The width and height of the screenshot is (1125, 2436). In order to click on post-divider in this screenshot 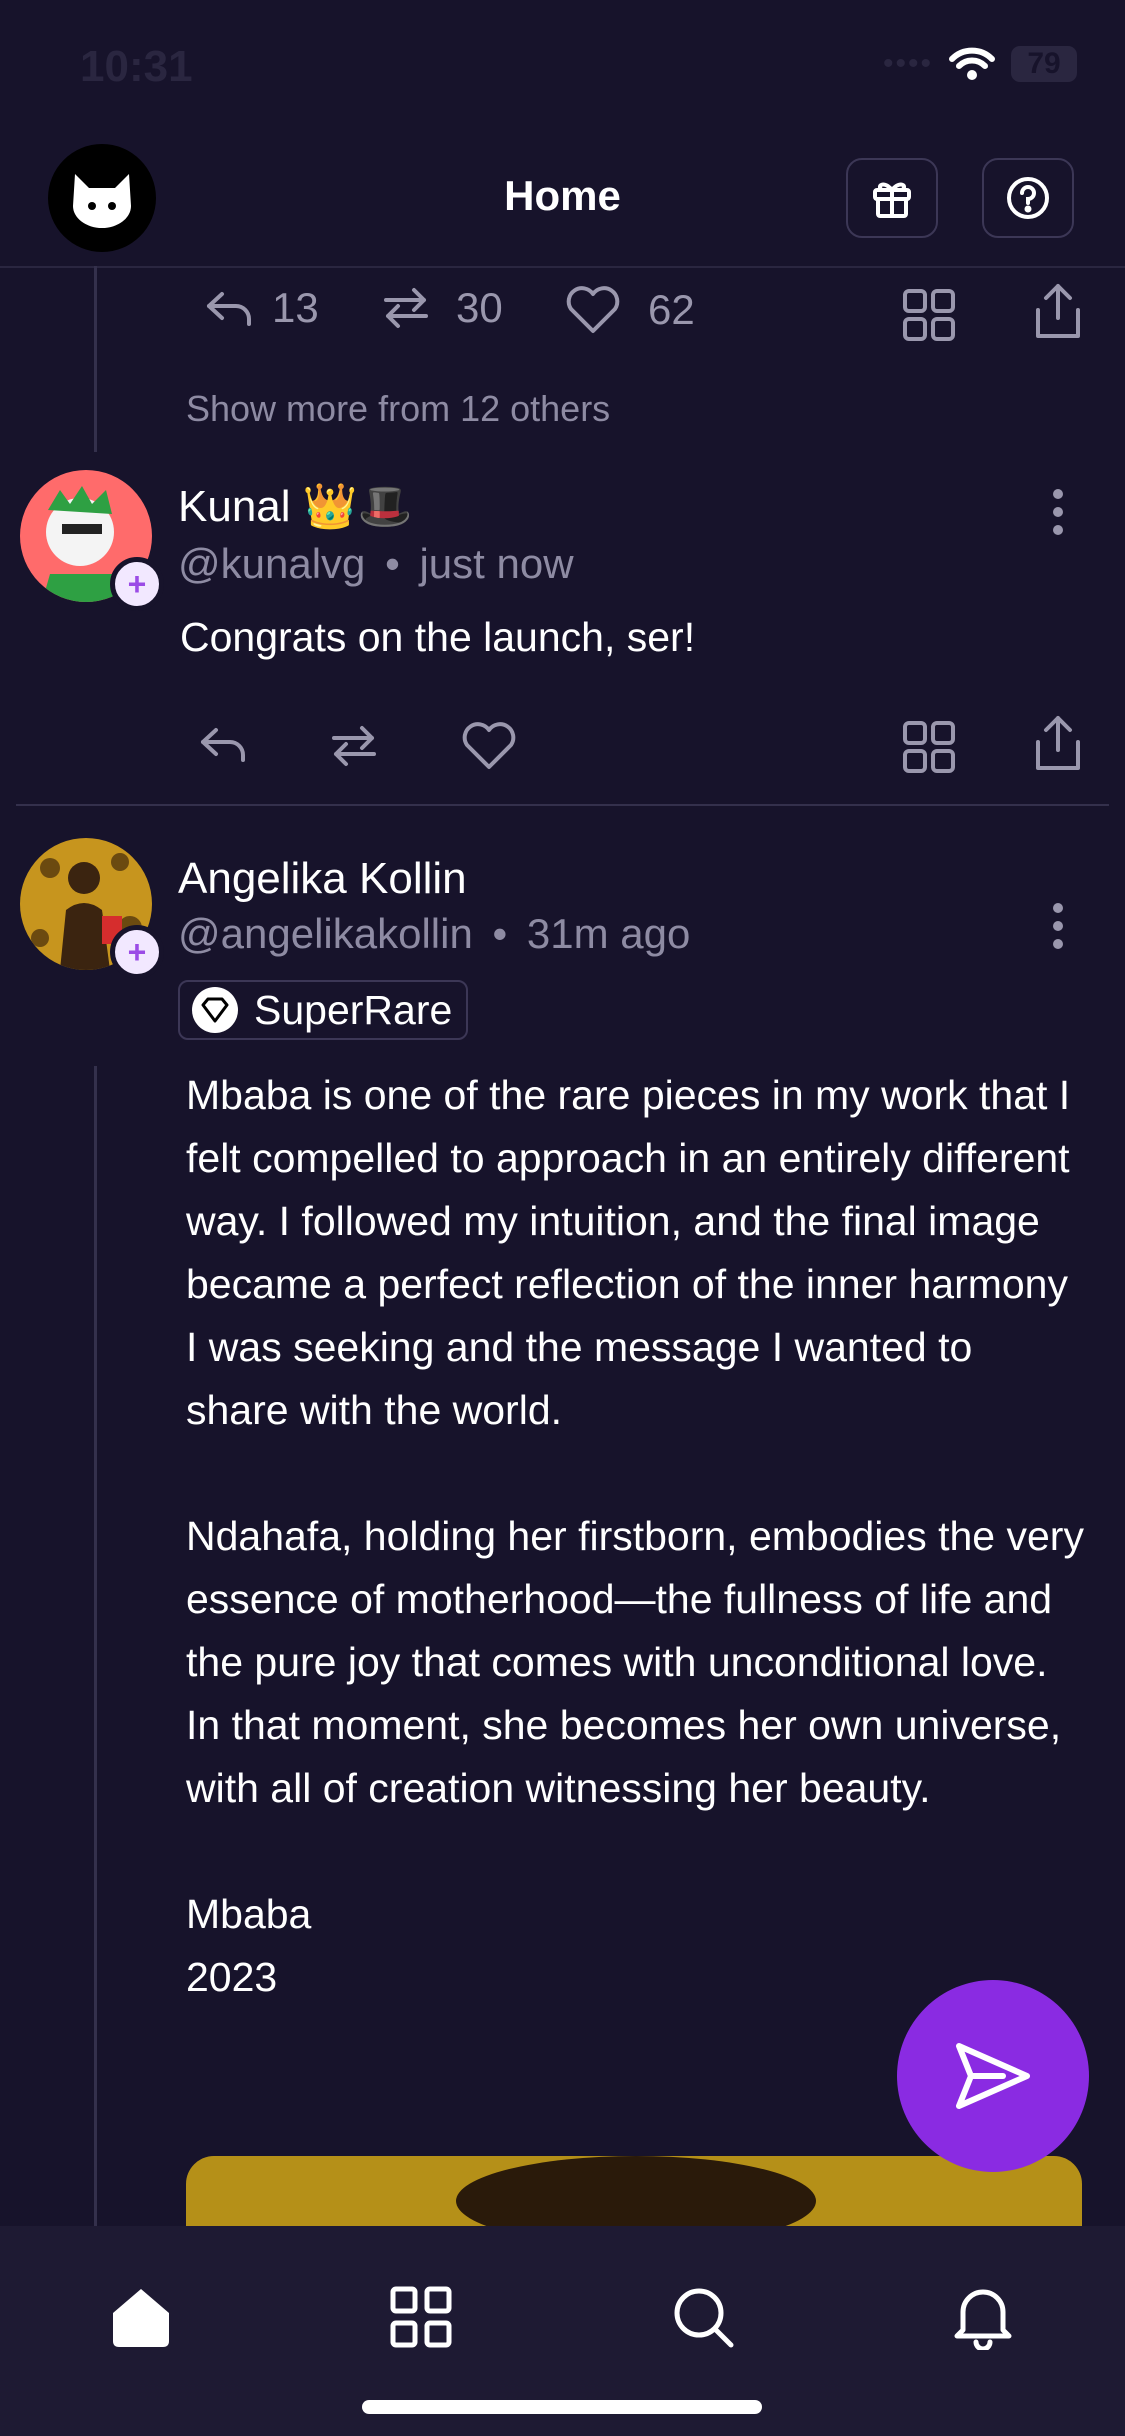, I will do `click(562, 805)`.